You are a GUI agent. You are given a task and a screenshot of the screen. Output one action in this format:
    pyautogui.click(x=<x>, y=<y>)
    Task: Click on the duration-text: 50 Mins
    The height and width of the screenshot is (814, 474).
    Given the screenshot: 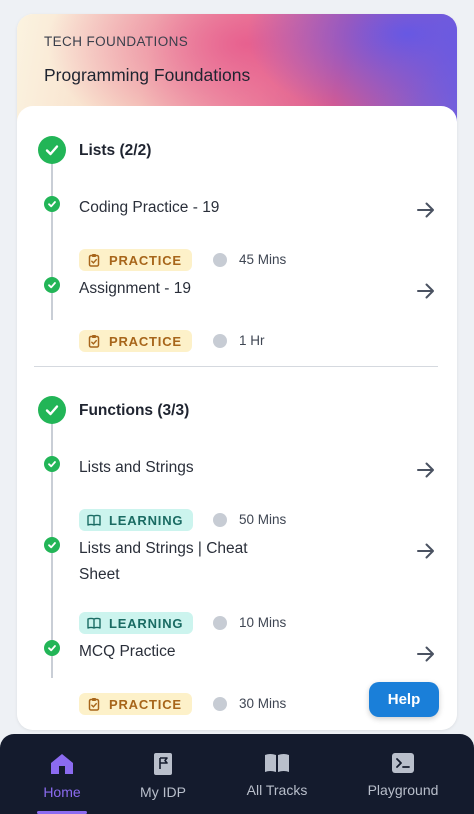 What is the action you would take?
    pyautogui.click(x=263, y=519)
    